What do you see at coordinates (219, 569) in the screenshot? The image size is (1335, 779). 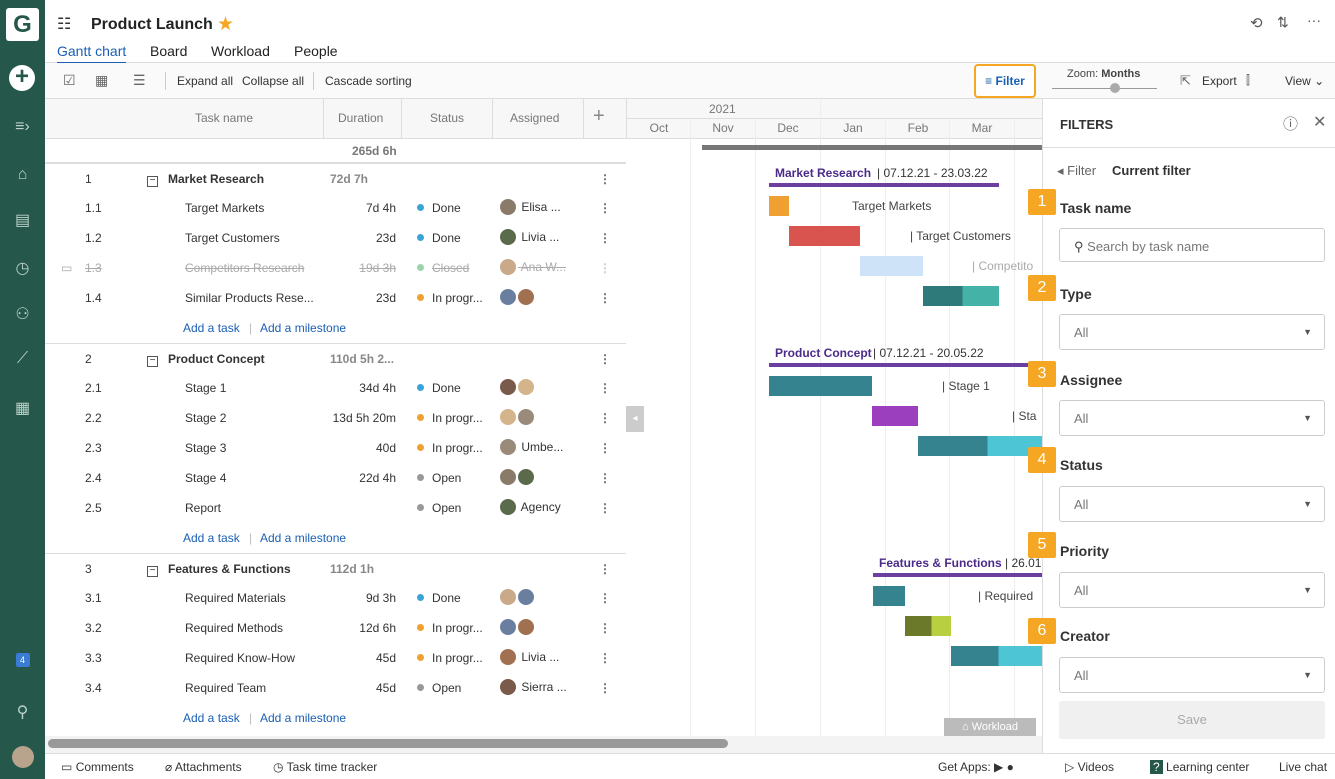 I see `group-name: − Features & Functions` at bounding box center [219, 569].